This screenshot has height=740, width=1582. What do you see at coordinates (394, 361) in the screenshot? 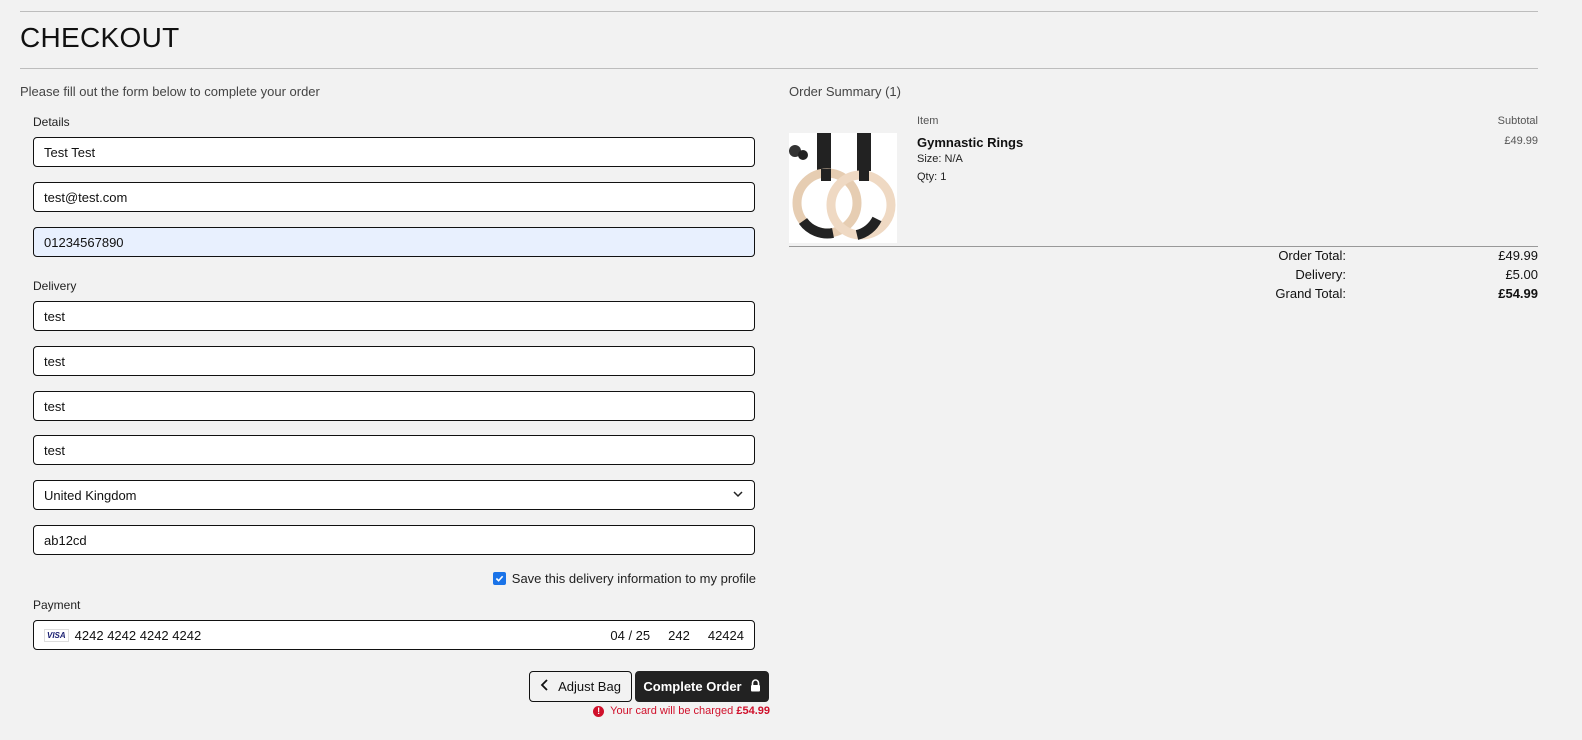
I see `street-address-2-input` at bounding box center [394, 361].